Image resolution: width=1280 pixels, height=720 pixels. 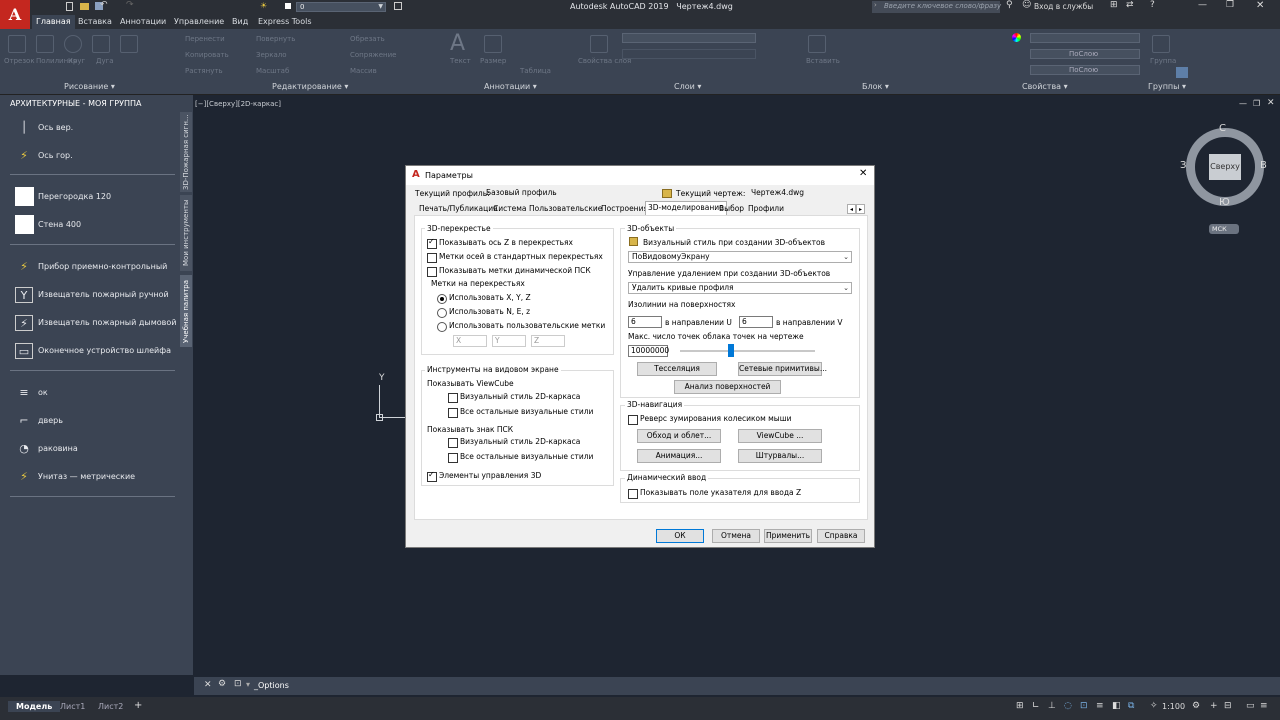 What do you see at coordinates (95, 421) in the screenshot?
I see `palette-item-door: ⌐ дверь` at bounding box center [95, 421].